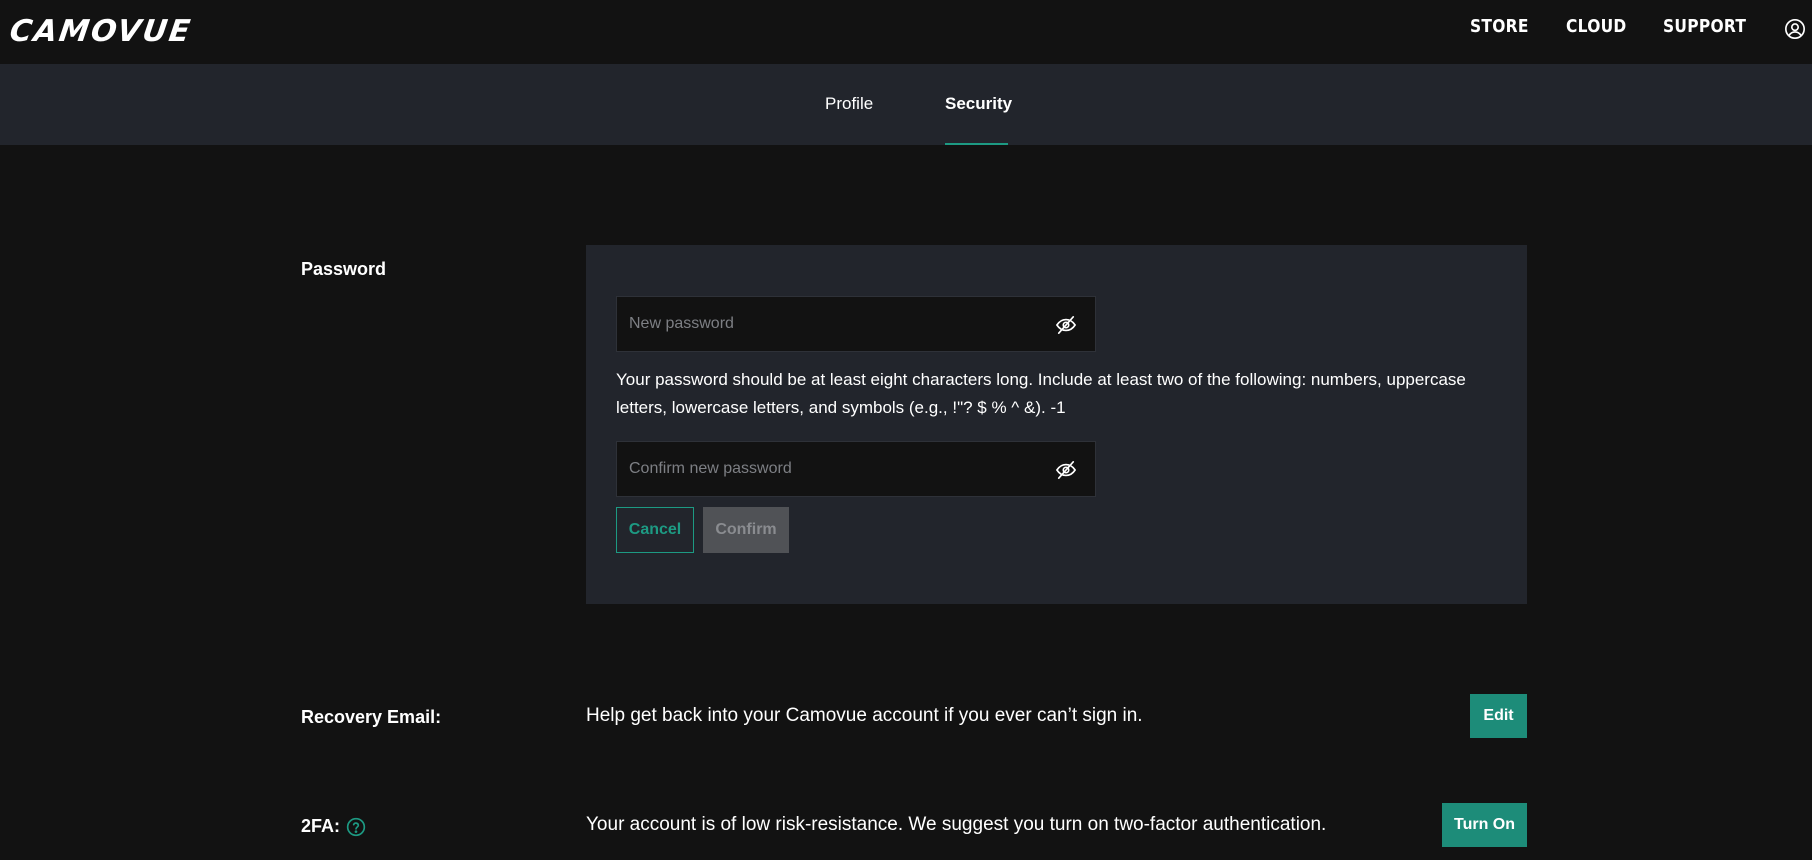 This screenshot has width=1812, height=860. Describe the element at coordinates (976, 144) in the screenshot. I see `active-tab-indicator` at that location.